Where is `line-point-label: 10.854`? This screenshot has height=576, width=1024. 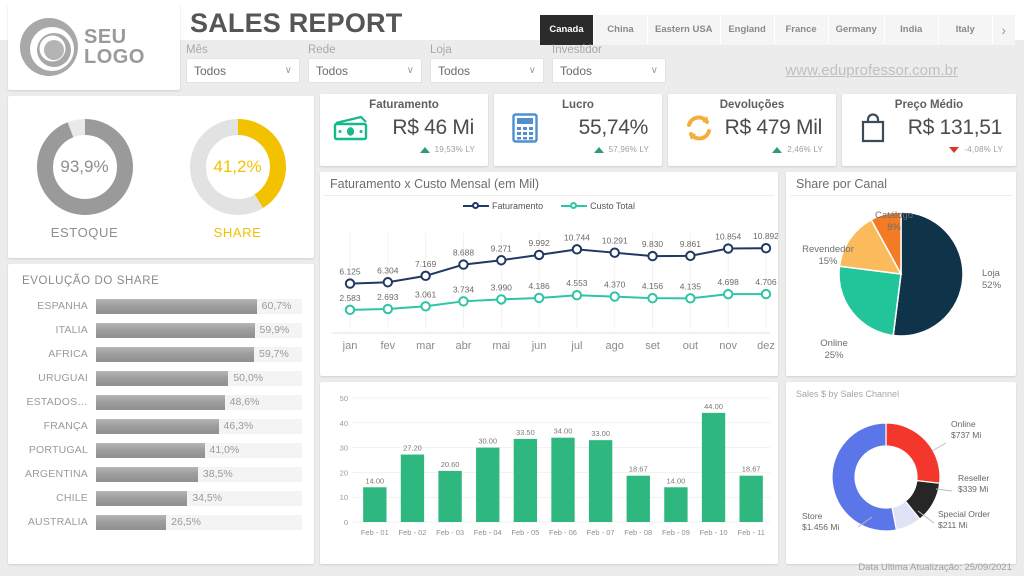 line-point-label: 10.854 is located at coordinates (728, 237).